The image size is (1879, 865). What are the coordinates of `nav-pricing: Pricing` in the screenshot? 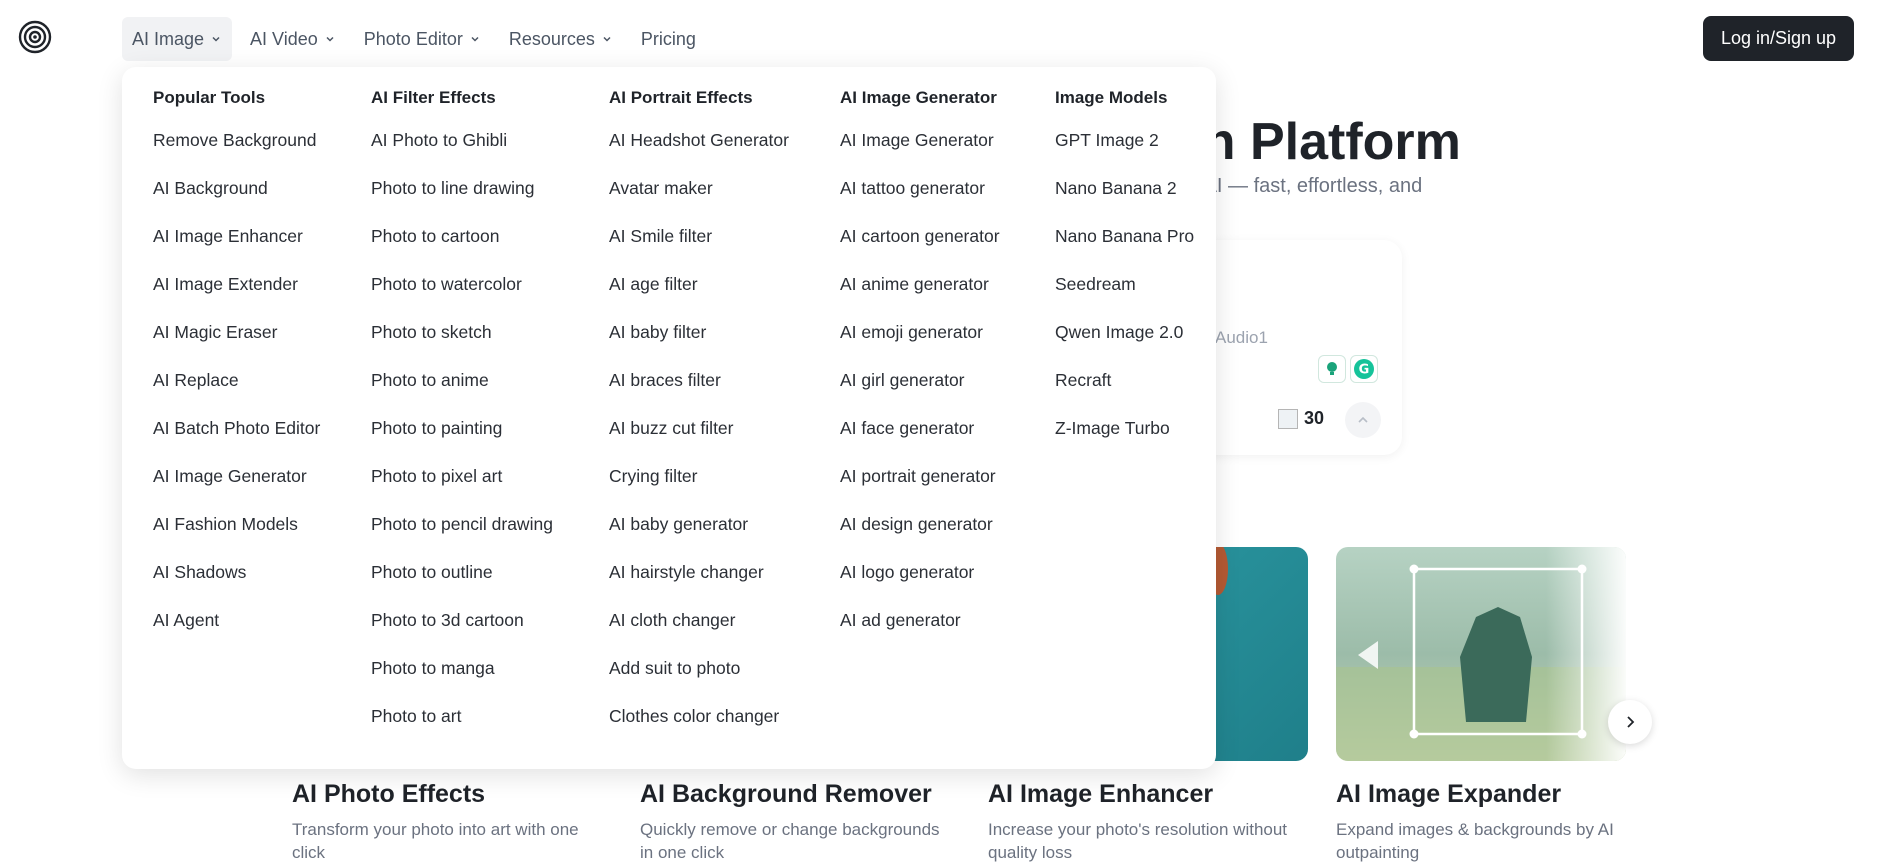 It's located at (668, 39).